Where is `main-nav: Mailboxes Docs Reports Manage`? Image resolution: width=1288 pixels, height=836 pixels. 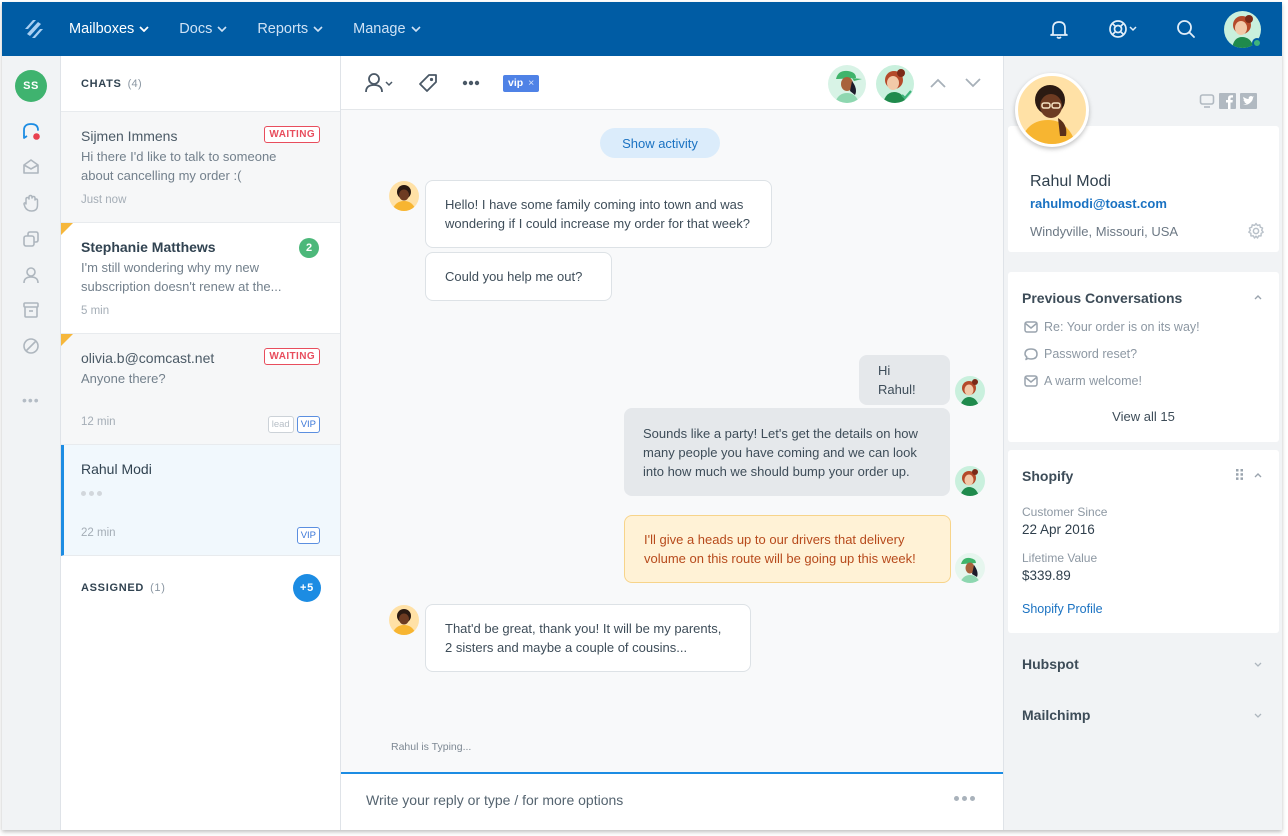
main-nav: Mailboxes Docs Reports Manage is located at coordinates (260, 29).